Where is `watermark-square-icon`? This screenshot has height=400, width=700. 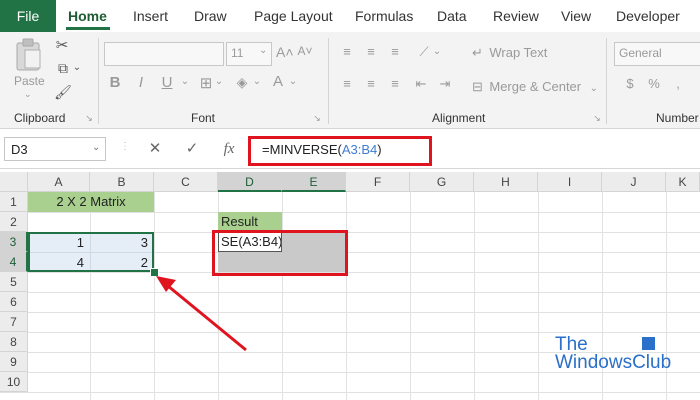
watermark-square-icon is located at coordinates (648, 343).